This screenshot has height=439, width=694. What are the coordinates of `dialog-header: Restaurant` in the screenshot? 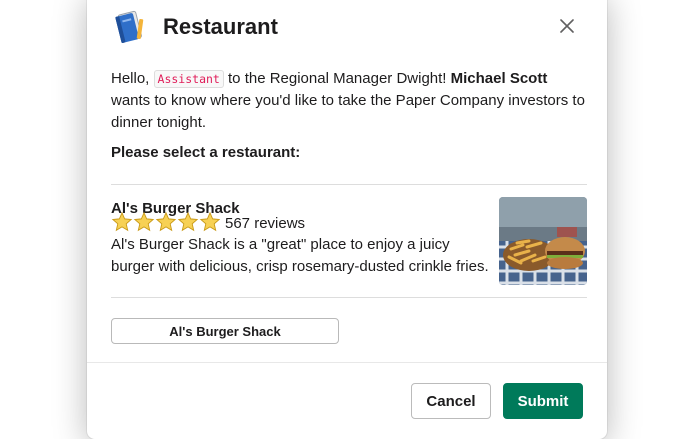 It's located at (347, 28).